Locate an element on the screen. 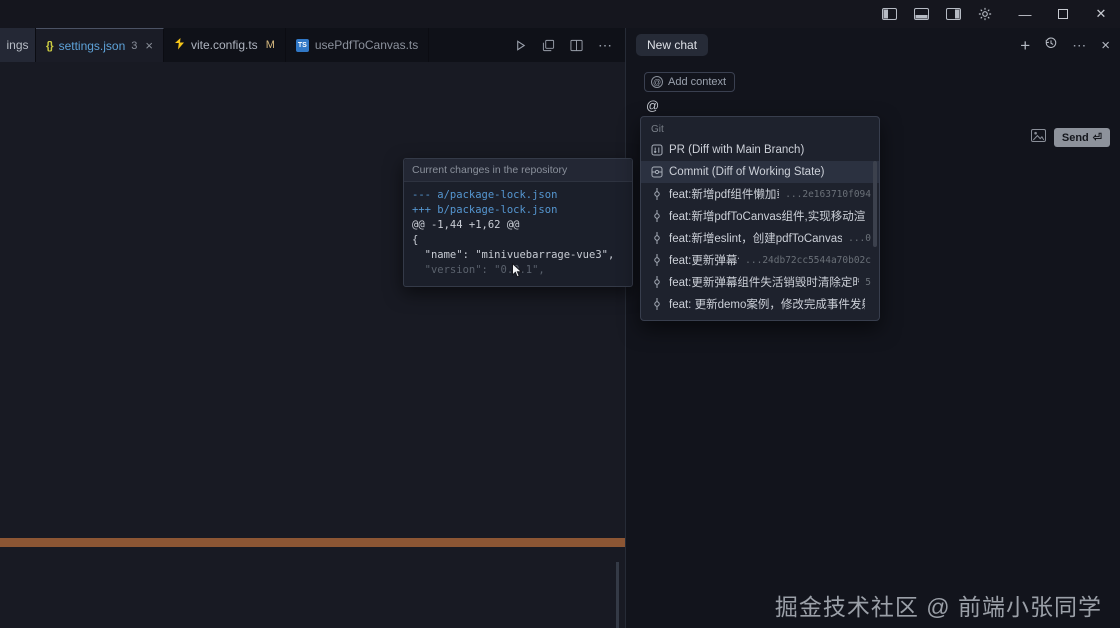 The height and width of the screenshot is (628, 1120). dropdown-item-commit-3: feat:新增eslint，创建pdfToCanvas组件 ...0 is located at coordinates (760, 238).